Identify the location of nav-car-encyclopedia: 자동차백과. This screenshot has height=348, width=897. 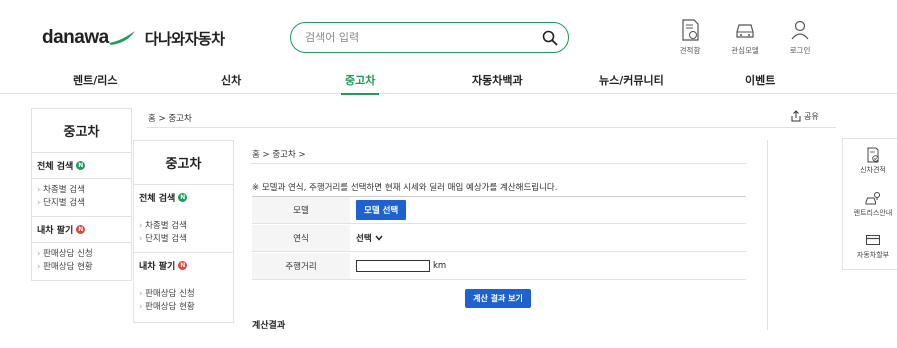
(497, 80).